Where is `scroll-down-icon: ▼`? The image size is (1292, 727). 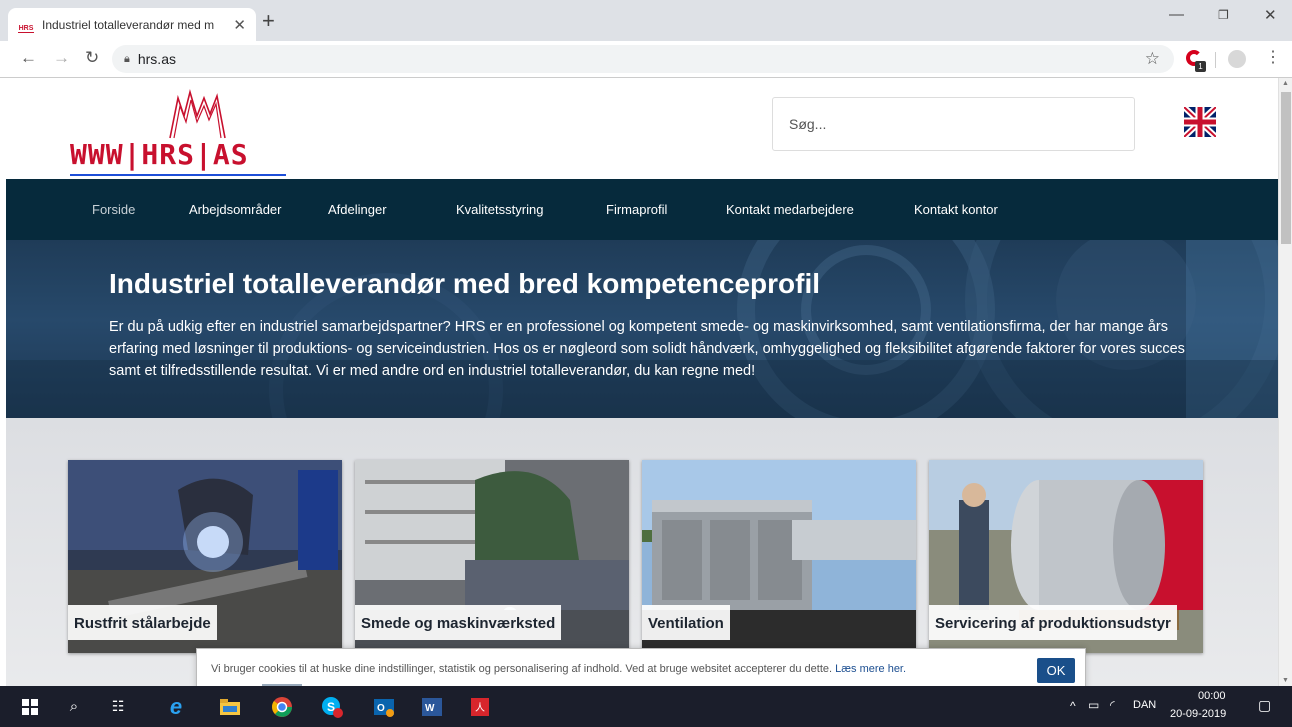
scroll-down-icon: ▼ is located at coordinates (1285, 680).